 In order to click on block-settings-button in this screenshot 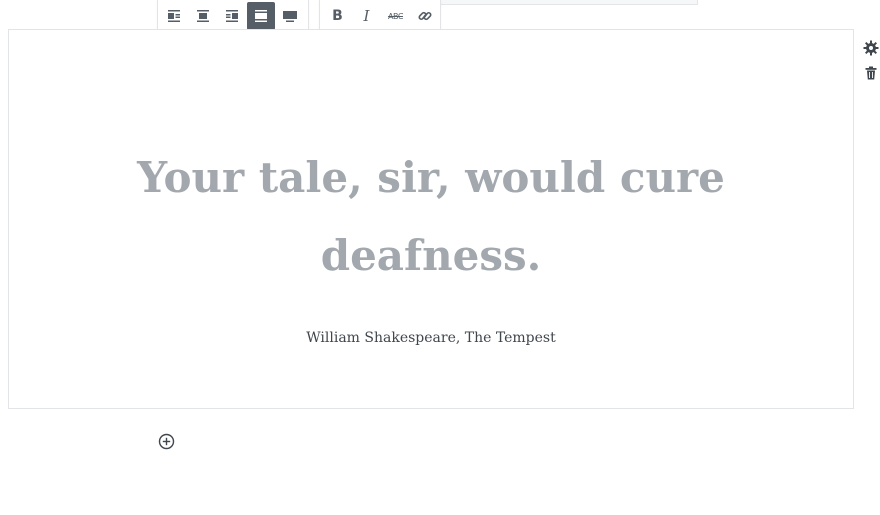, I will do `click(871, 48)`.